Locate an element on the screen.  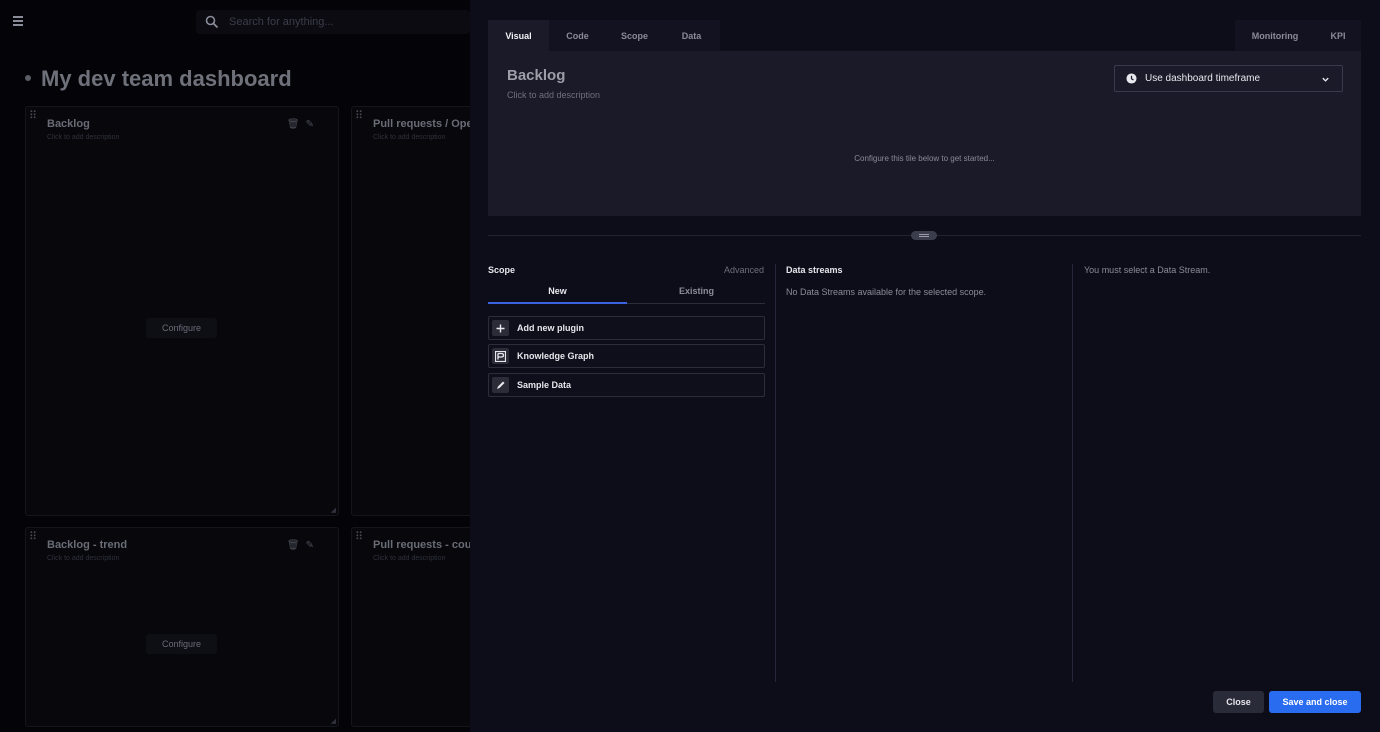
knowledge-graph-icon is located at coordinates (500, 356).